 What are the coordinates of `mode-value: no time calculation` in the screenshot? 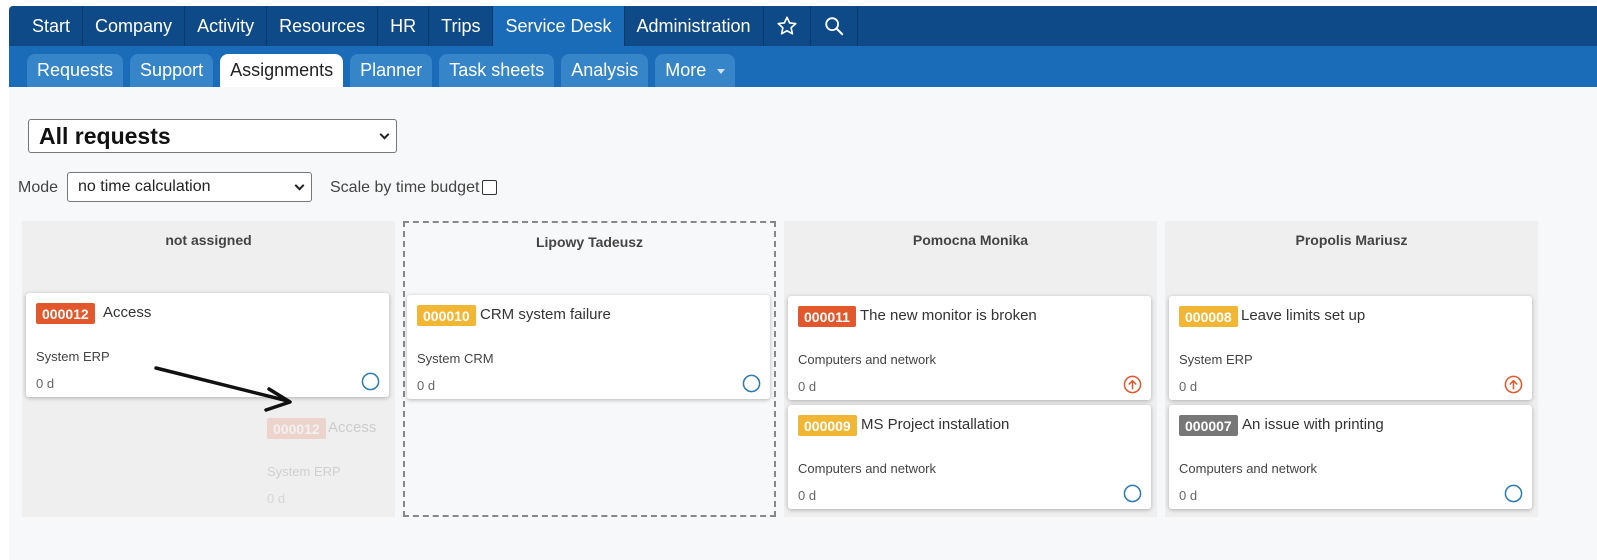 It's located at (144, 186).